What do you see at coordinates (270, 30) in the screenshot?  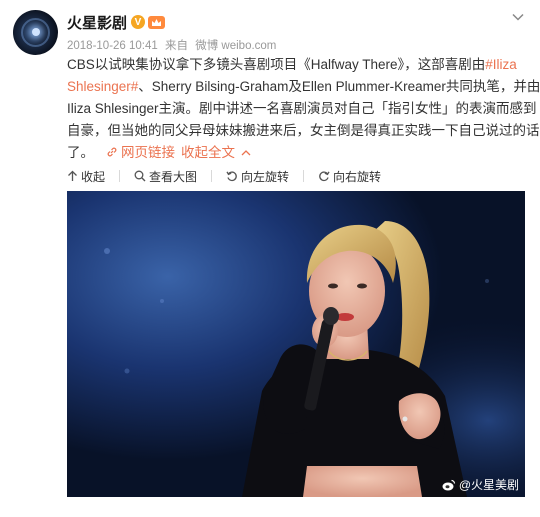 I see `post-header: 火星影剧 V 2018-10-26 10:41 来自 微博 weibo.com` at bounding box center [270, 30].